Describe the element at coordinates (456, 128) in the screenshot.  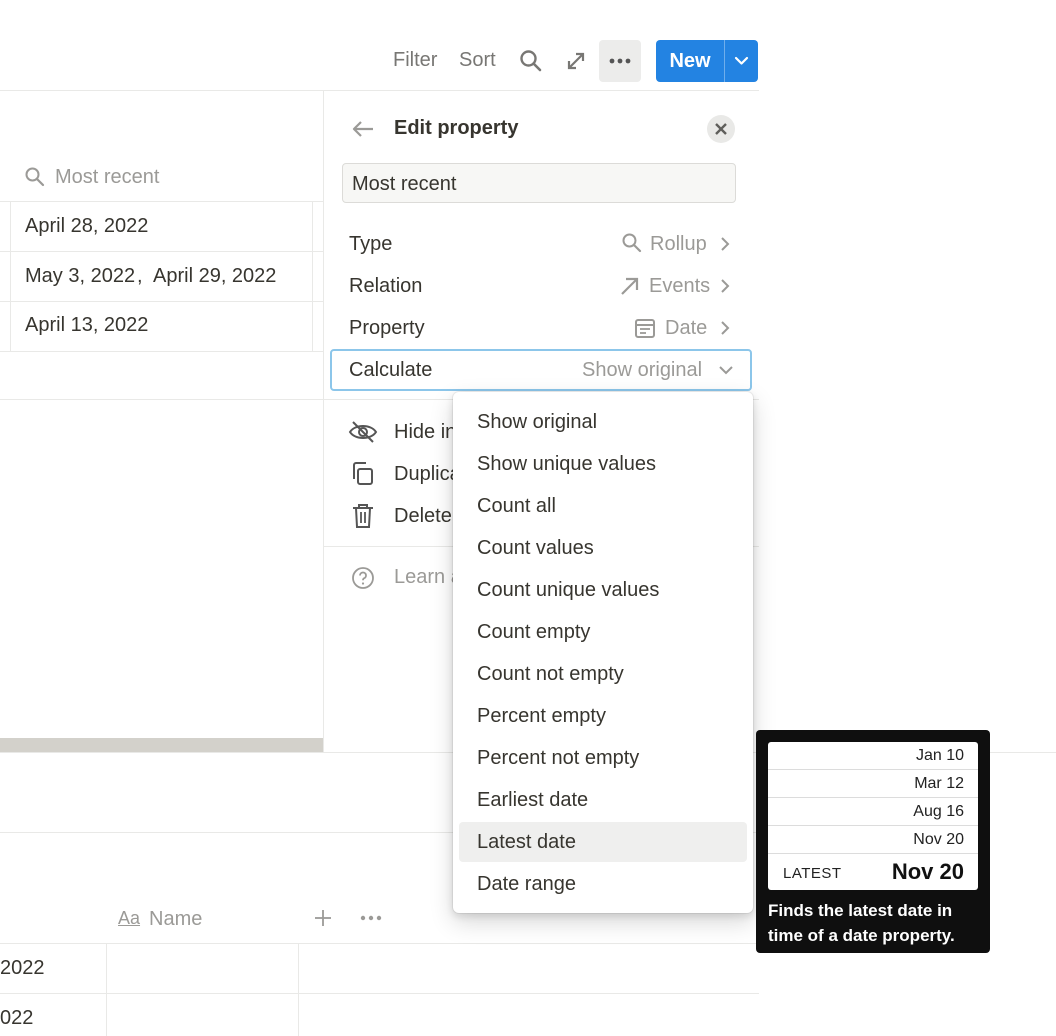
I see `panel-title: Edit property` at that location.